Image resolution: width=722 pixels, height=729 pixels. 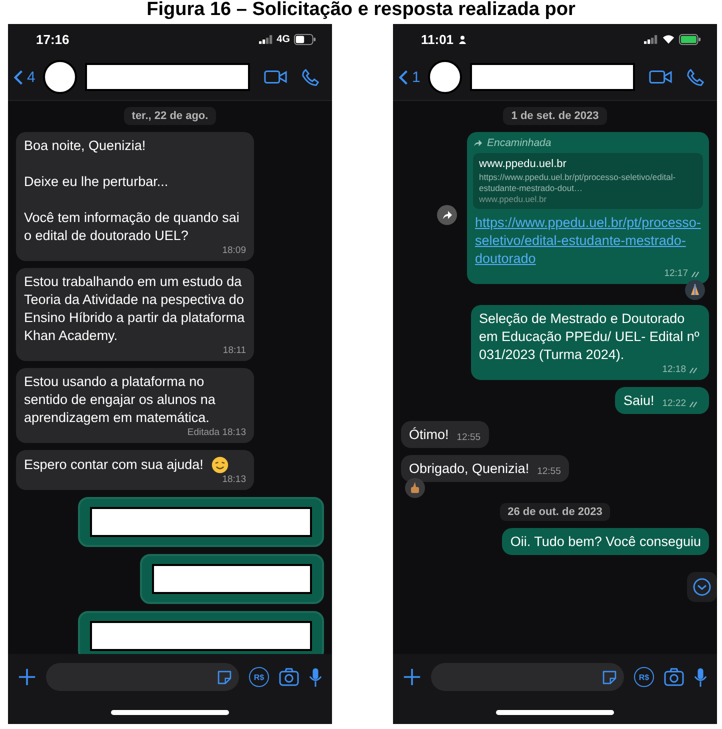 What do you see at coordinates (361, 10) in the screenshot?
I see `figure-caption: Figura 16 – Solicitação e resposta realizada por` at bounding box center [361, 10].